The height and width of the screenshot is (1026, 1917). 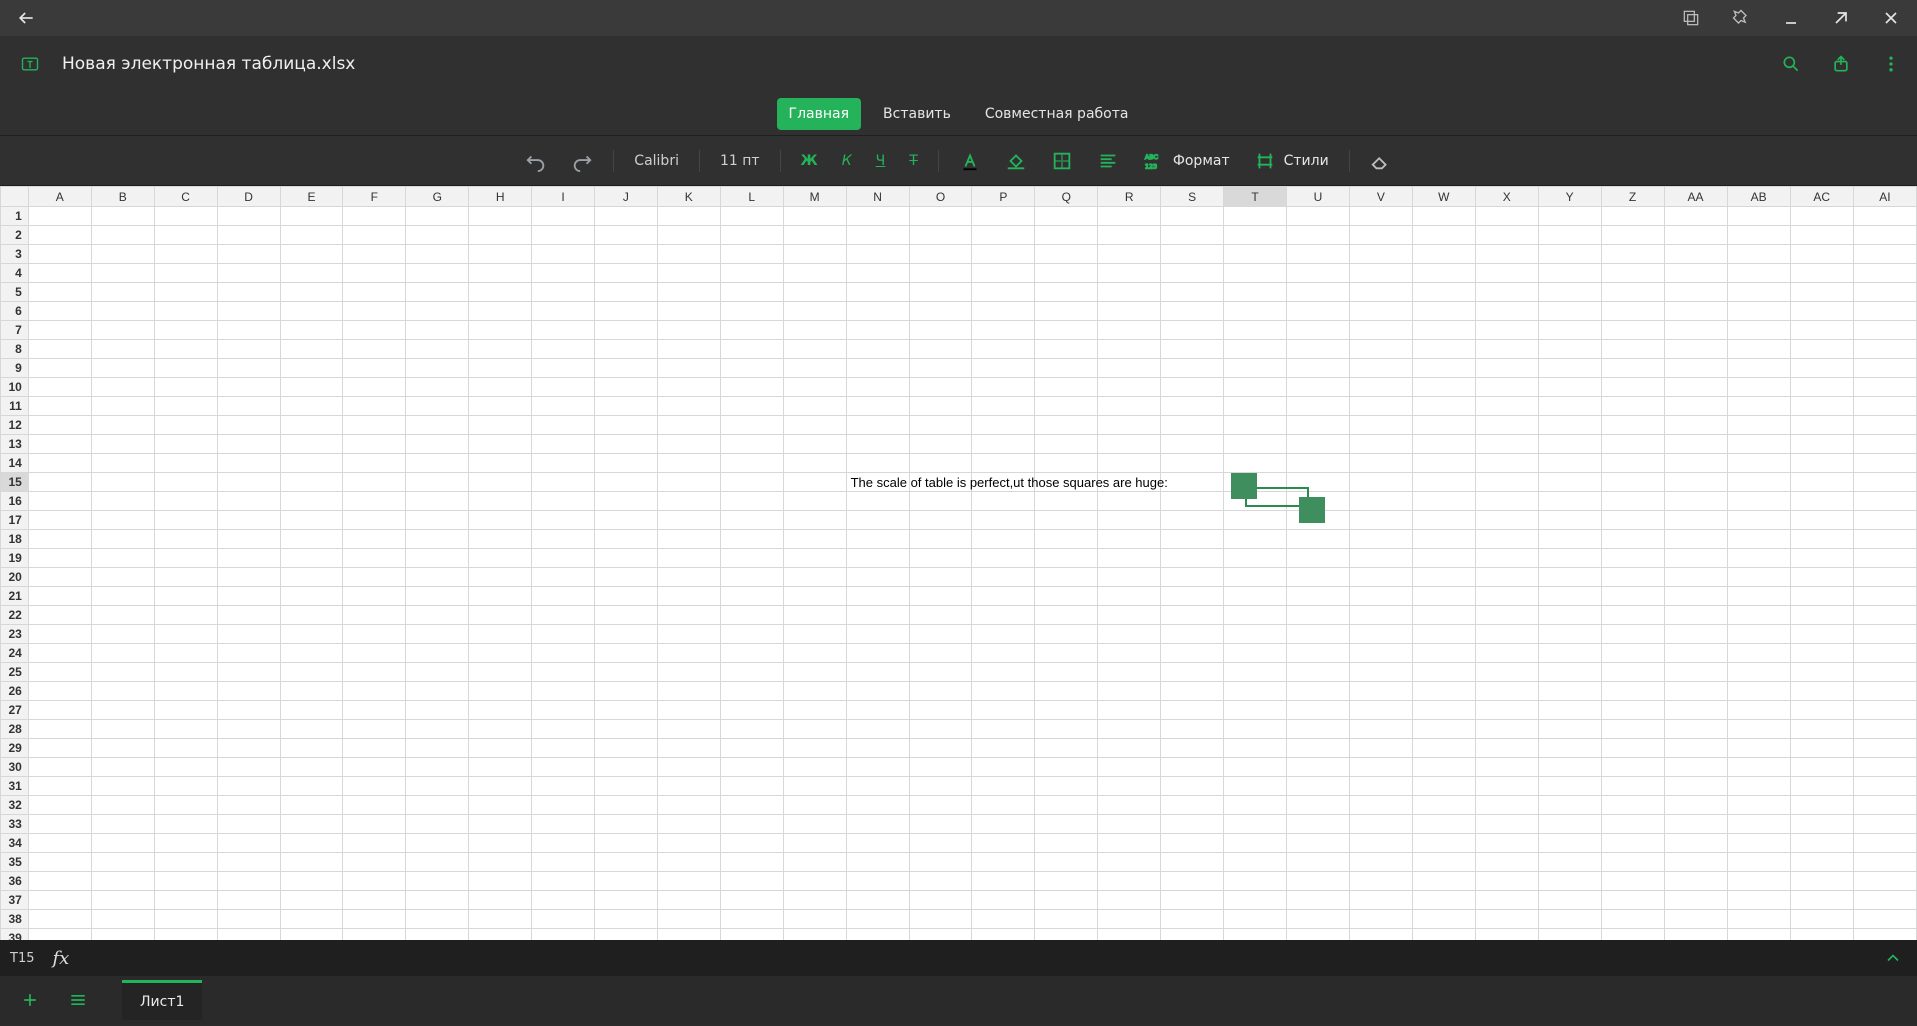 What do you see at coordinates (437, 368) in the screenshot?
I see `cell-g9` at bounding box center [437, 368].